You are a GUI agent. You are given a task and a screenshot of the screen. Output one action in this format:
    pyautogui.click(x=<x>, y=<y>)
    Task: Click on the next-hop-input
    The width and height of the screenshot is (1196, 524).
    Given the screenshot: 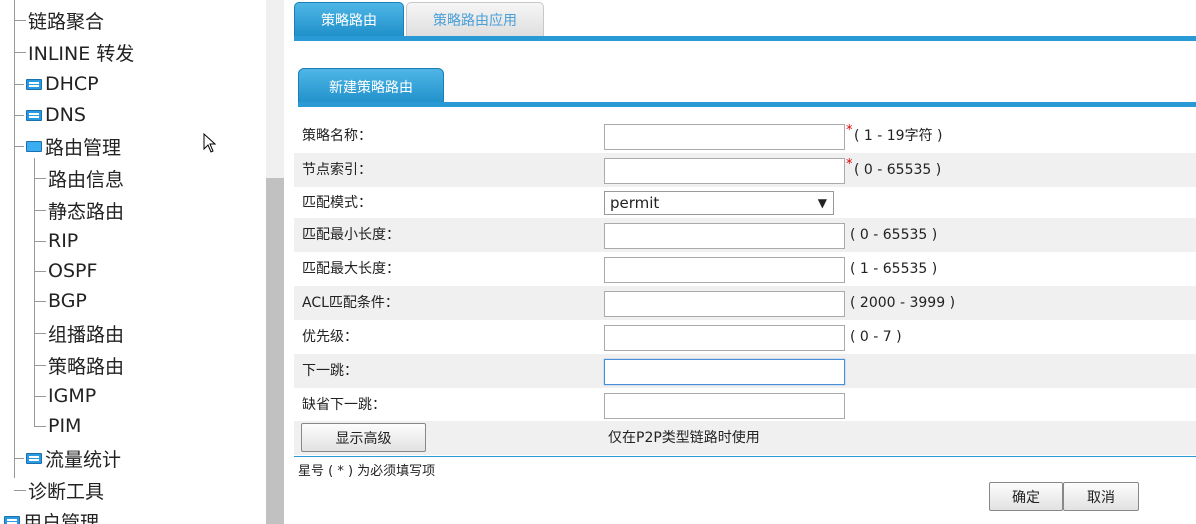 What is the action you would take?
    pyautogui.click(x=724, y=372)
    